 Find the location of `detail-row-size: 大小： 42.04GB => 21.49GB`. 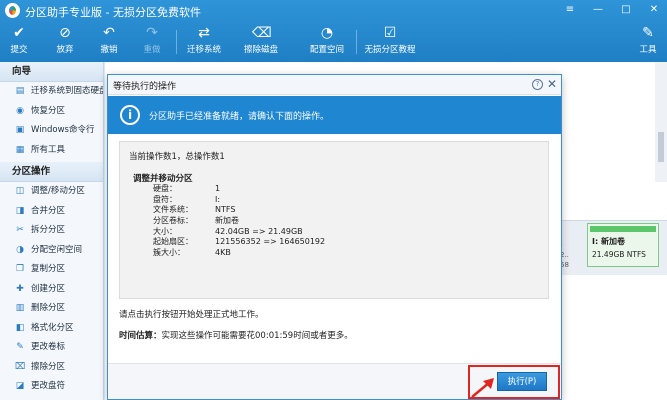

detail-row-size: 大小： 42.04GB => 21.49GB is located at coordinates (239, 232).